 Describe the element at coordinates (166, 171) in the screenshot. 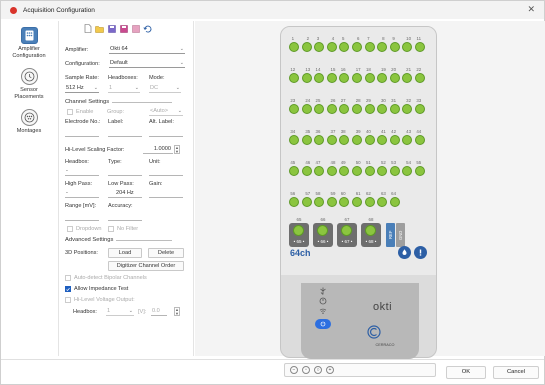

I see `unit-input` at that location.